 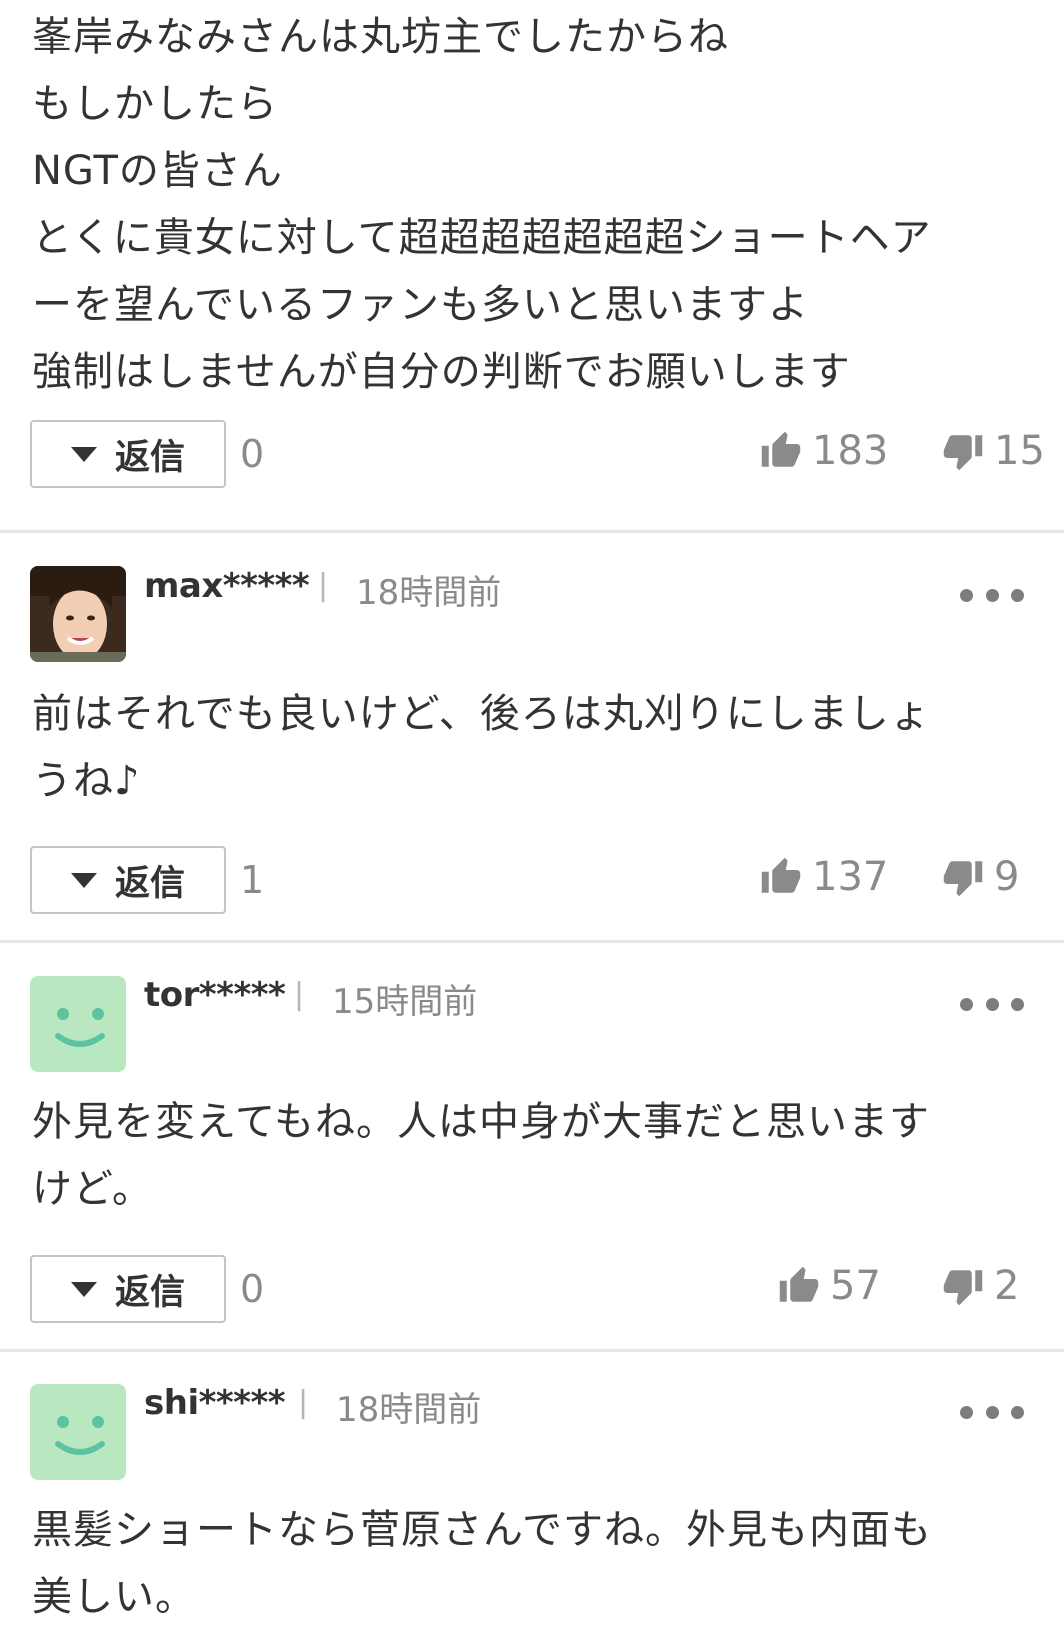 I want to click on like-button: 183, so click(x=824, y=451).